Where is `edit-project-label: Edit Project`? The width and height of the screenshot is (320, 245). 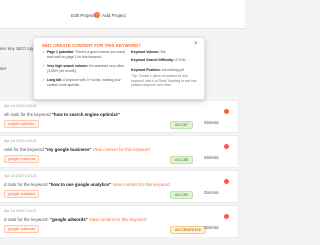
edit-project-label: Edit Project is located at coordinates (83, 15).